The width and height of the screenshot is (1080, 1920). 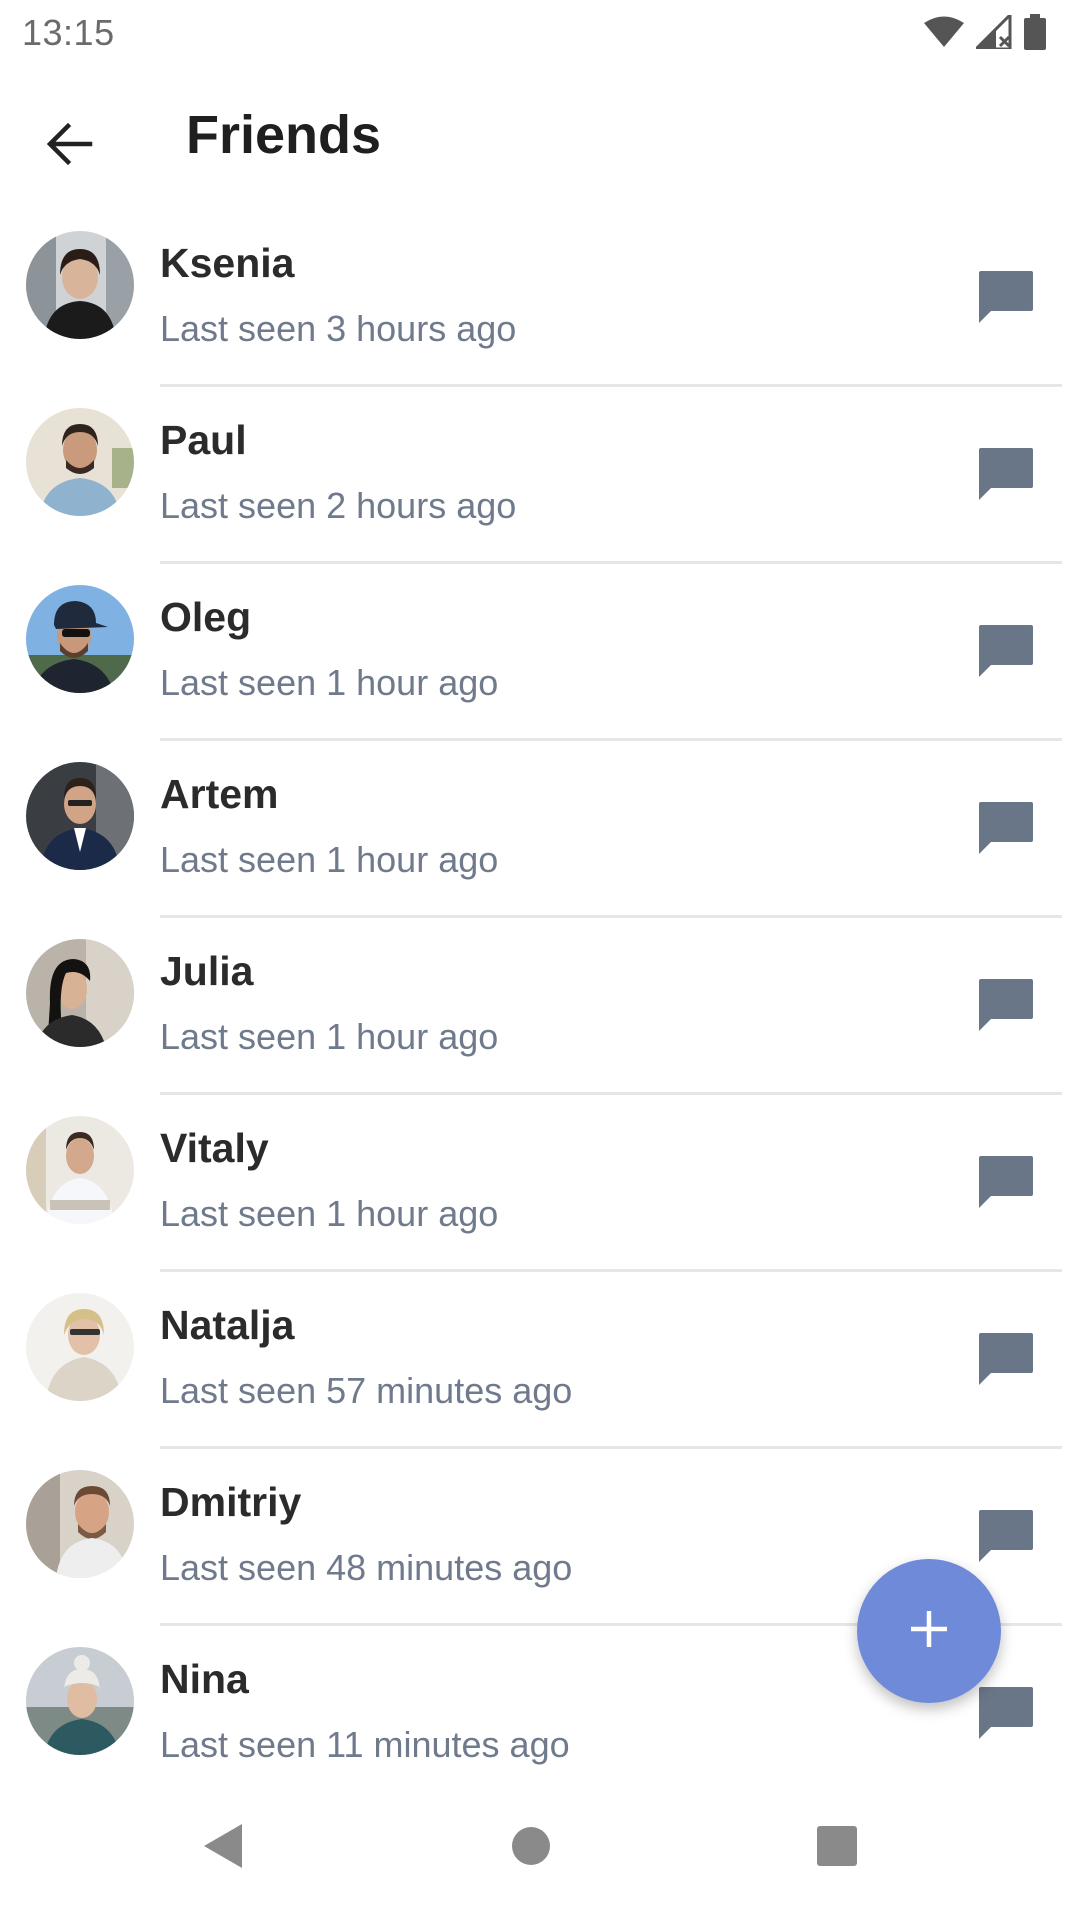 What do you see at coordinates (203, 440) in the screenshot?
I see `friend-name: Paul` at bounding box center [203, 440].